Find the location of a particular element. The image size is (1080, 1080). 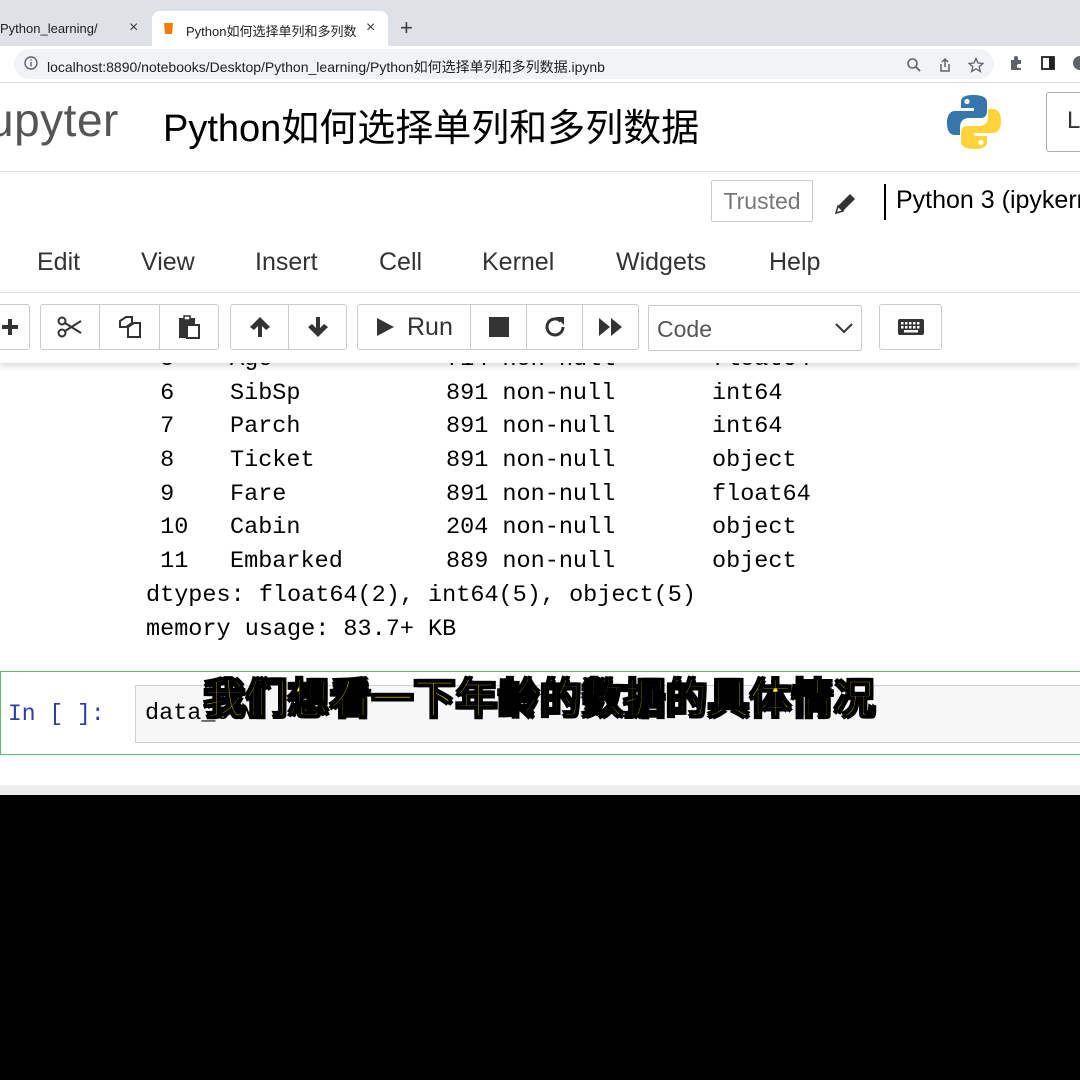

zoom-icon is located at coordinates (914, 65).